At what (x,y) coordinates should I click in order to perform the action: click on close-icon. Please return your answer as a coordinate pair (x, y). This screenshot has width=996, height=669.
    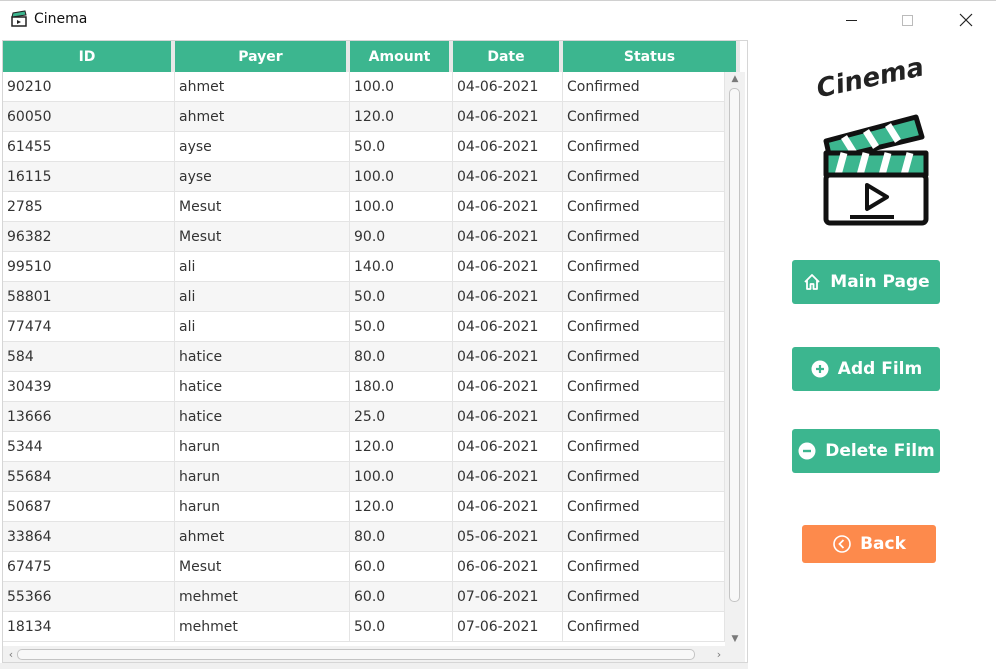
    Looking at the image, I should click on (966, 20).